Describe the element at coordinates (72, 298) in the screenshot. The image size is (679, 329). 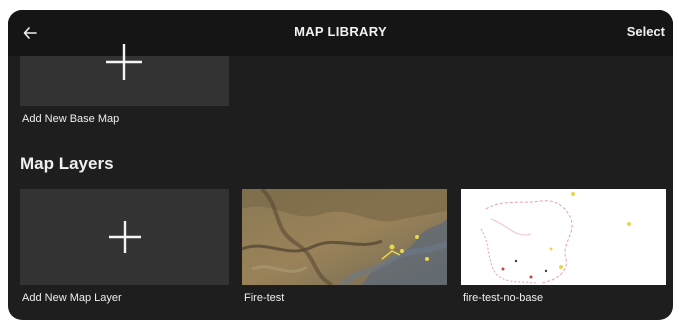
I see `add-map-layer-label: Add New Map Layer` at that location.